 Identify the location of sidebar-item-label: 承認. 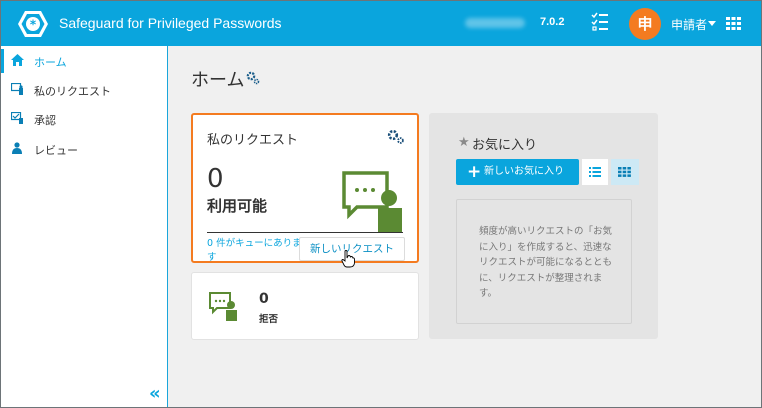
(45, 120).